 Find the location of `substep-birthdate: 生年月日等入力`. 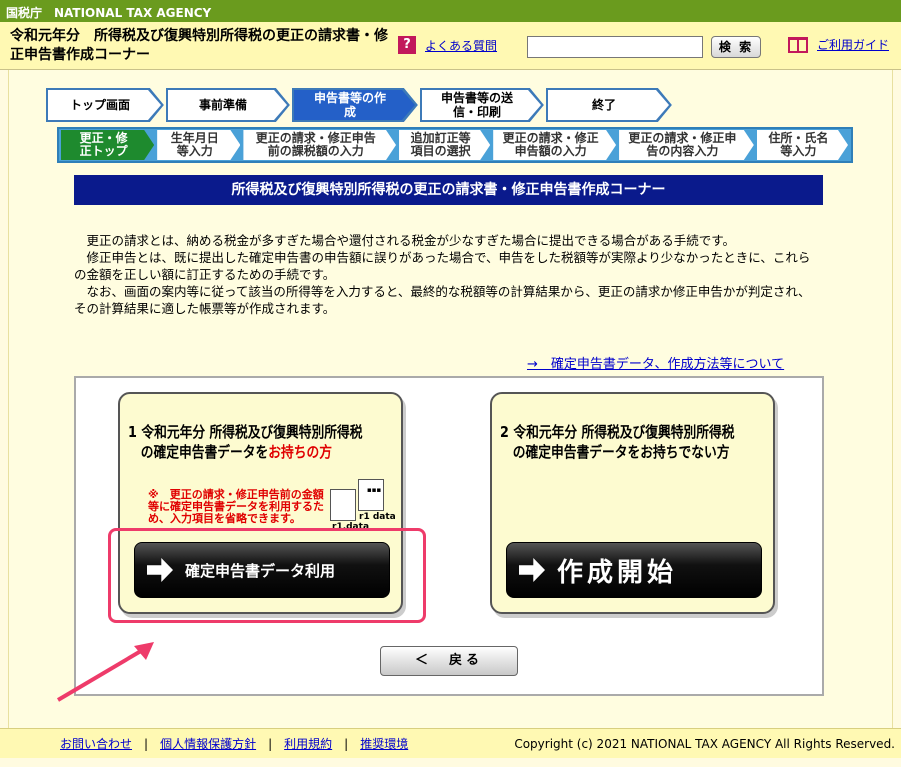

substep-birthdate: 生年月日等入力 is located at coordinates (198, 145).